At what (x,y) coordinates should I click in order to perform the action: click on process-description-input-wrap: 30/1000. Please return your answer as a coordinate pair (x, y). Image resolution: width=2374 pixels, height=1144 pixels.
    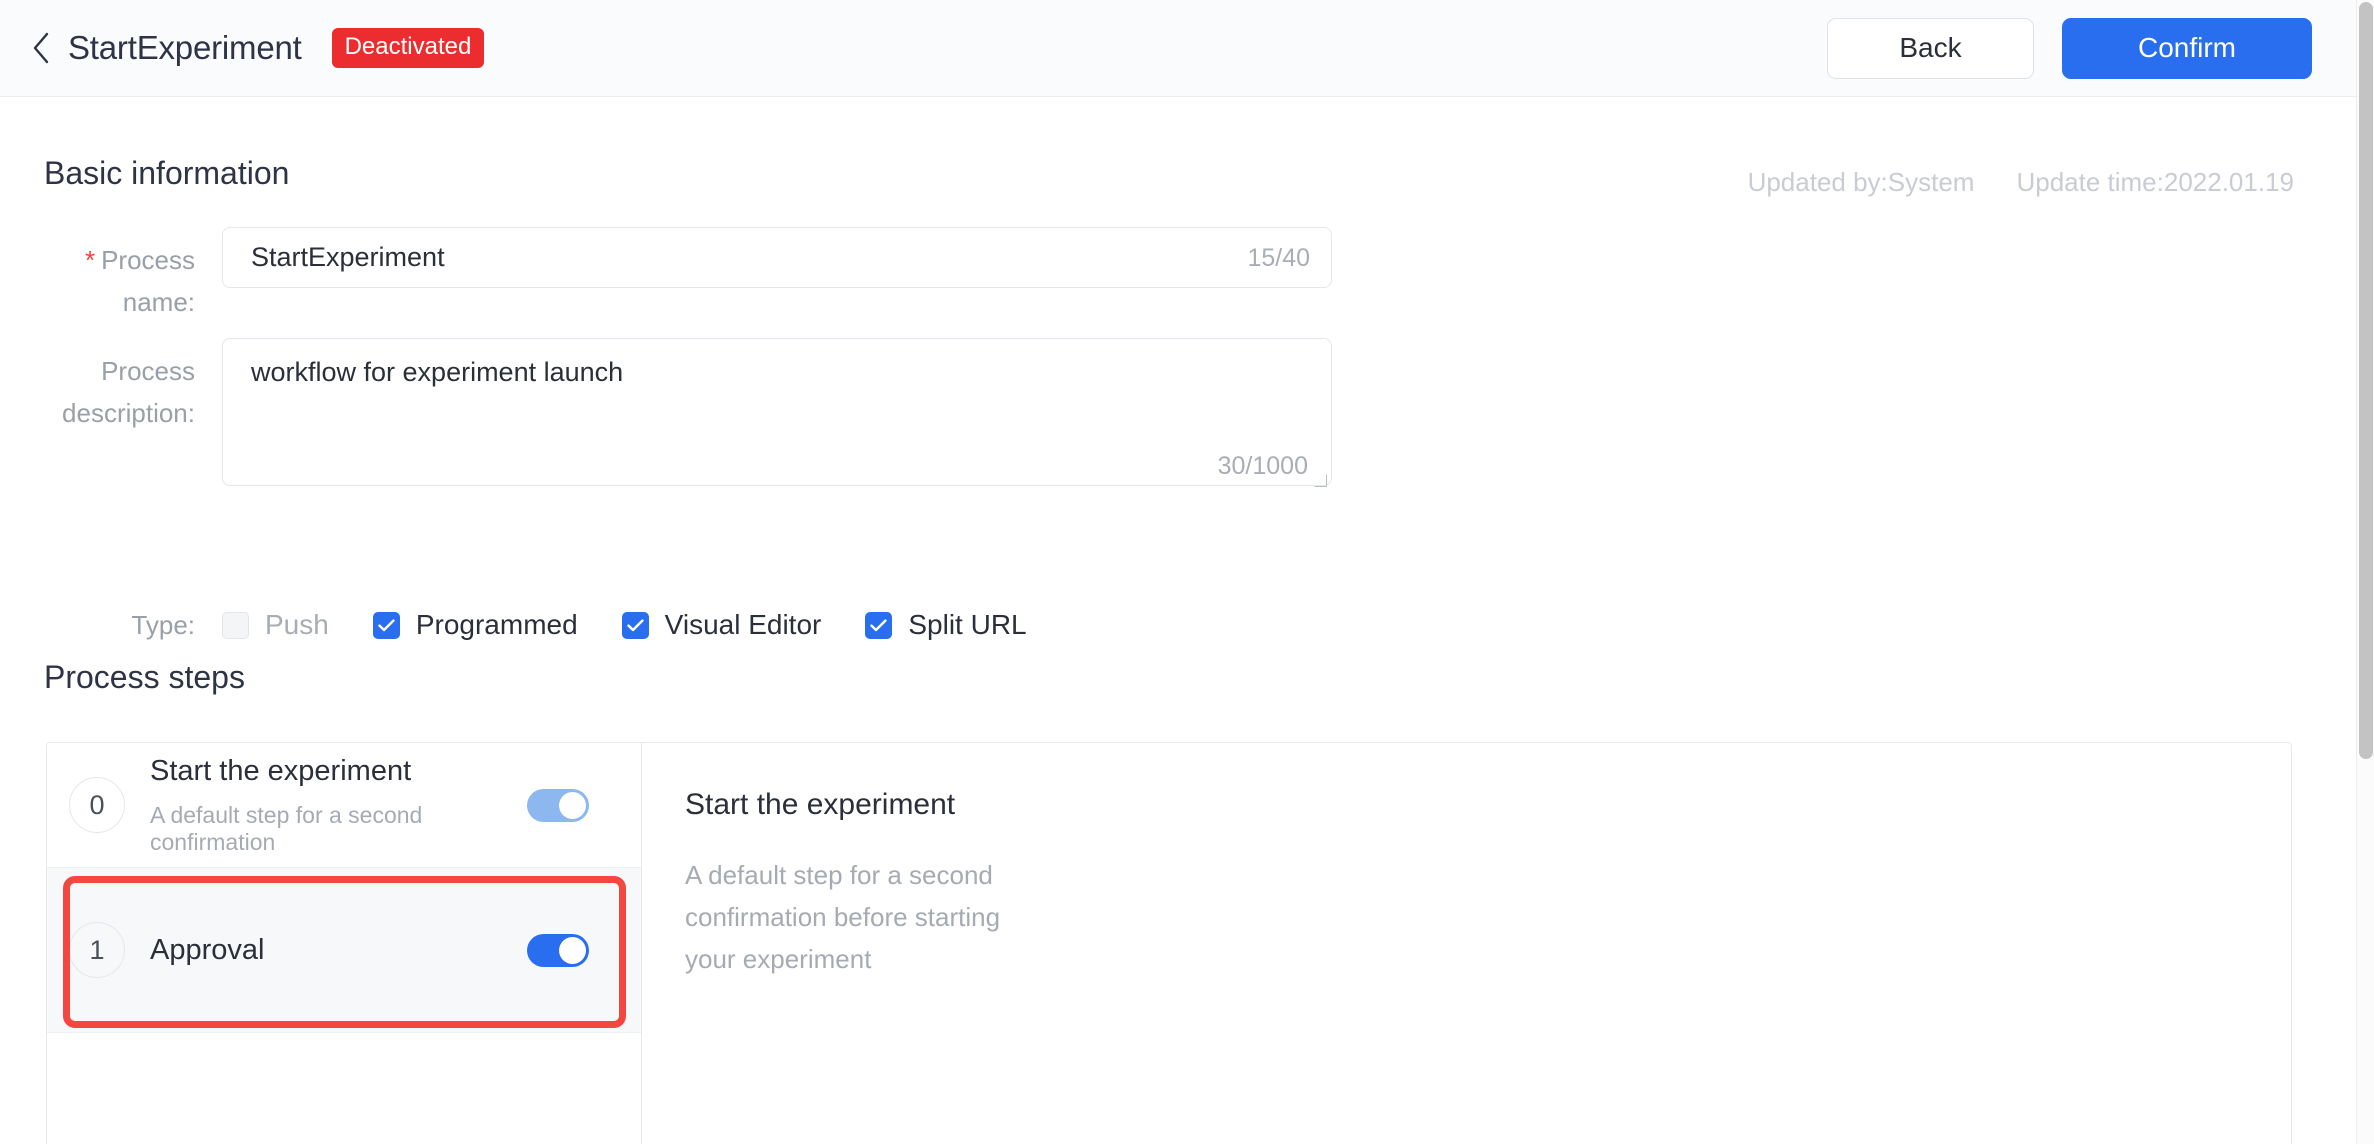
    Looking at the image, I should click on (777, 414).